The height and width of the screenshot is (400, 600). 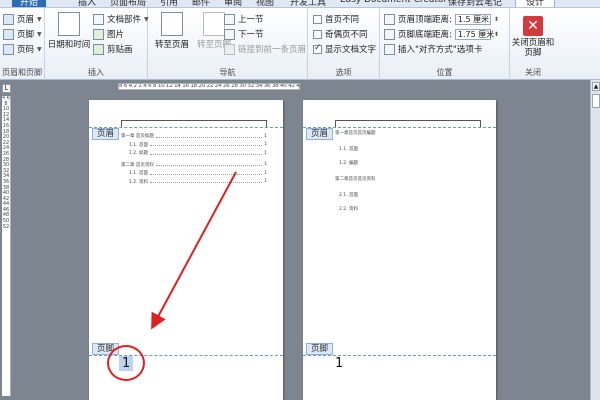 I want to click on annotation-circle, so click(x=126, y=363).